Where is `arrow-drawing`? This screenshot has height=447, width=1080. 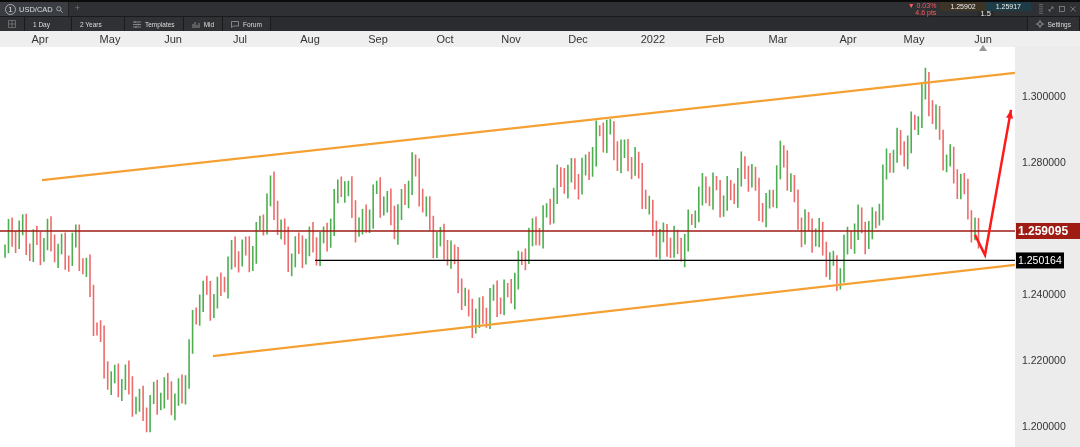 arrow-drawing is located at coordinates (993, 184).